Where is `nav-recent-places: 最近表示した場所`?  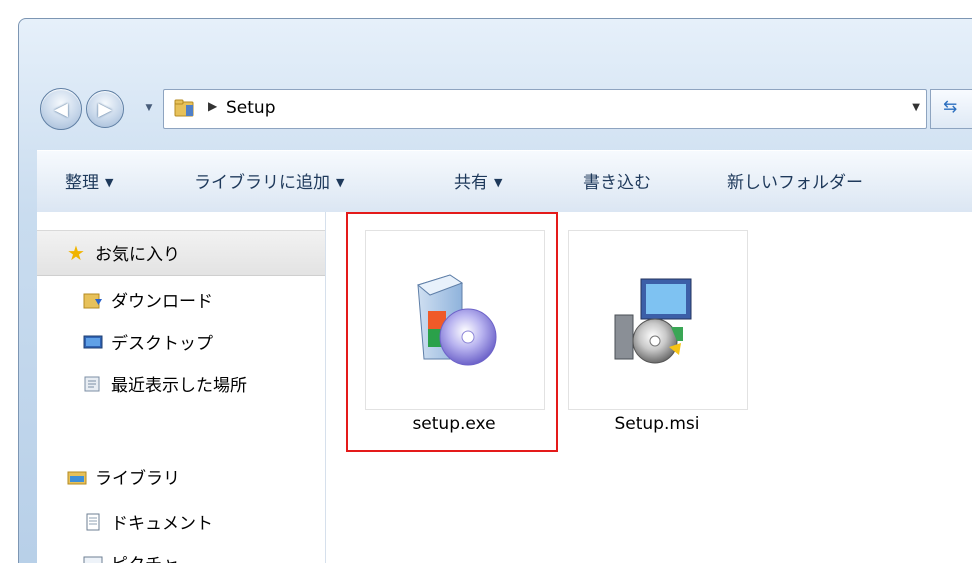 nav-recent-places: 最近表示した場所 is located at coordinates (165, 383).